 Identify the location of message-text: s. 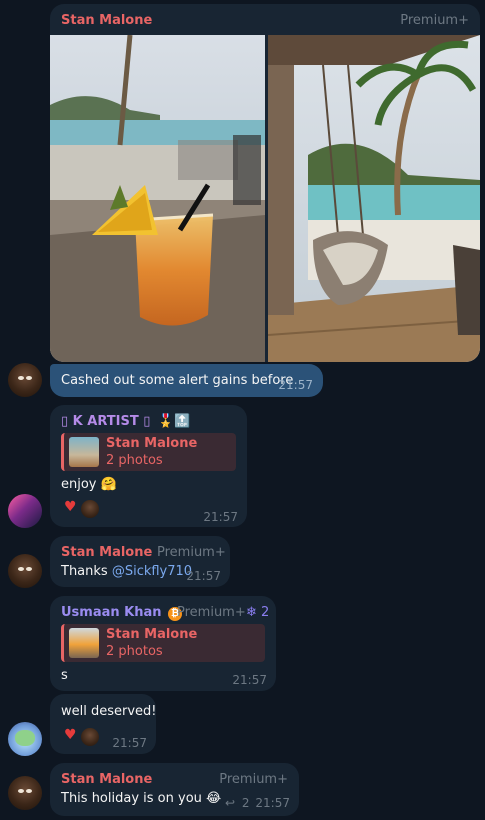
(64, 675).